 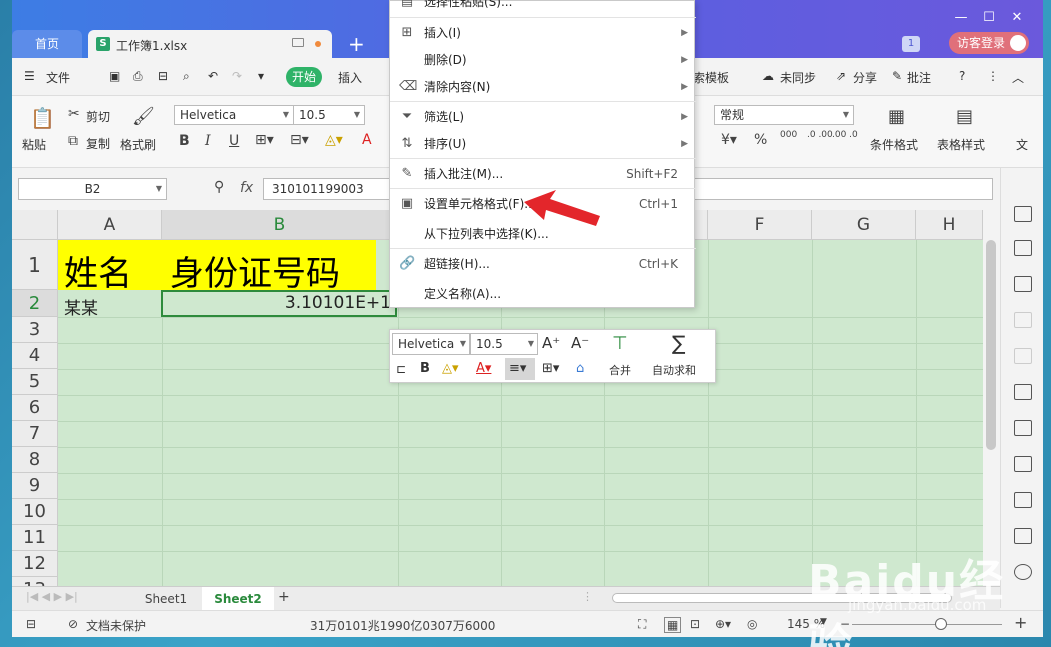 What do you see at coordinates (1023, 392) in the screenshot?
I see `image-search-icon` at bounding box center [1023, 392].